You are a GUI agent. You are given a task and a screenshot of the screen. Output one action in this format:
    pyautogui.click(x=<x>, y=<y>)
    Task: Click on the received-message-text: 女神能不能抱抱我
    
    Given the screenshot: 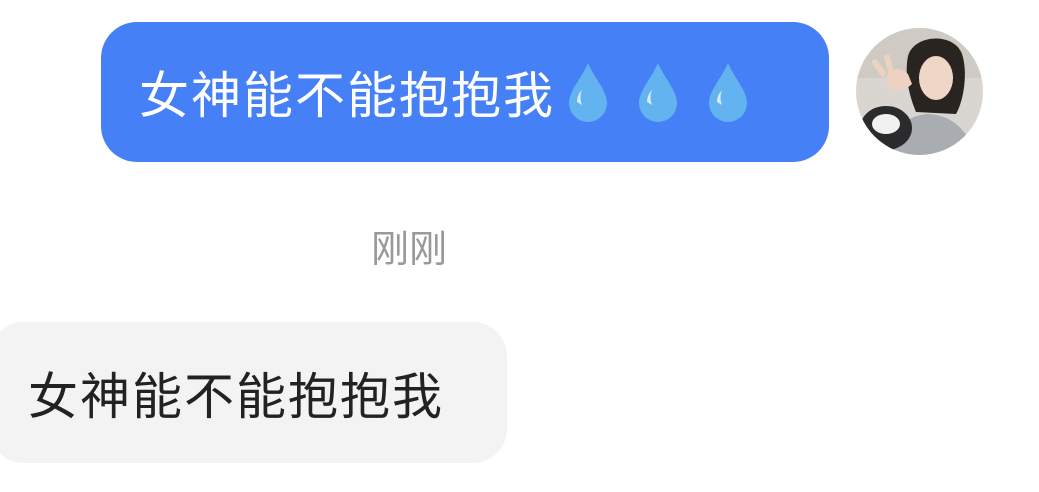 What is the action you would take?
    pyautogui.click(x=236, y=396)
    